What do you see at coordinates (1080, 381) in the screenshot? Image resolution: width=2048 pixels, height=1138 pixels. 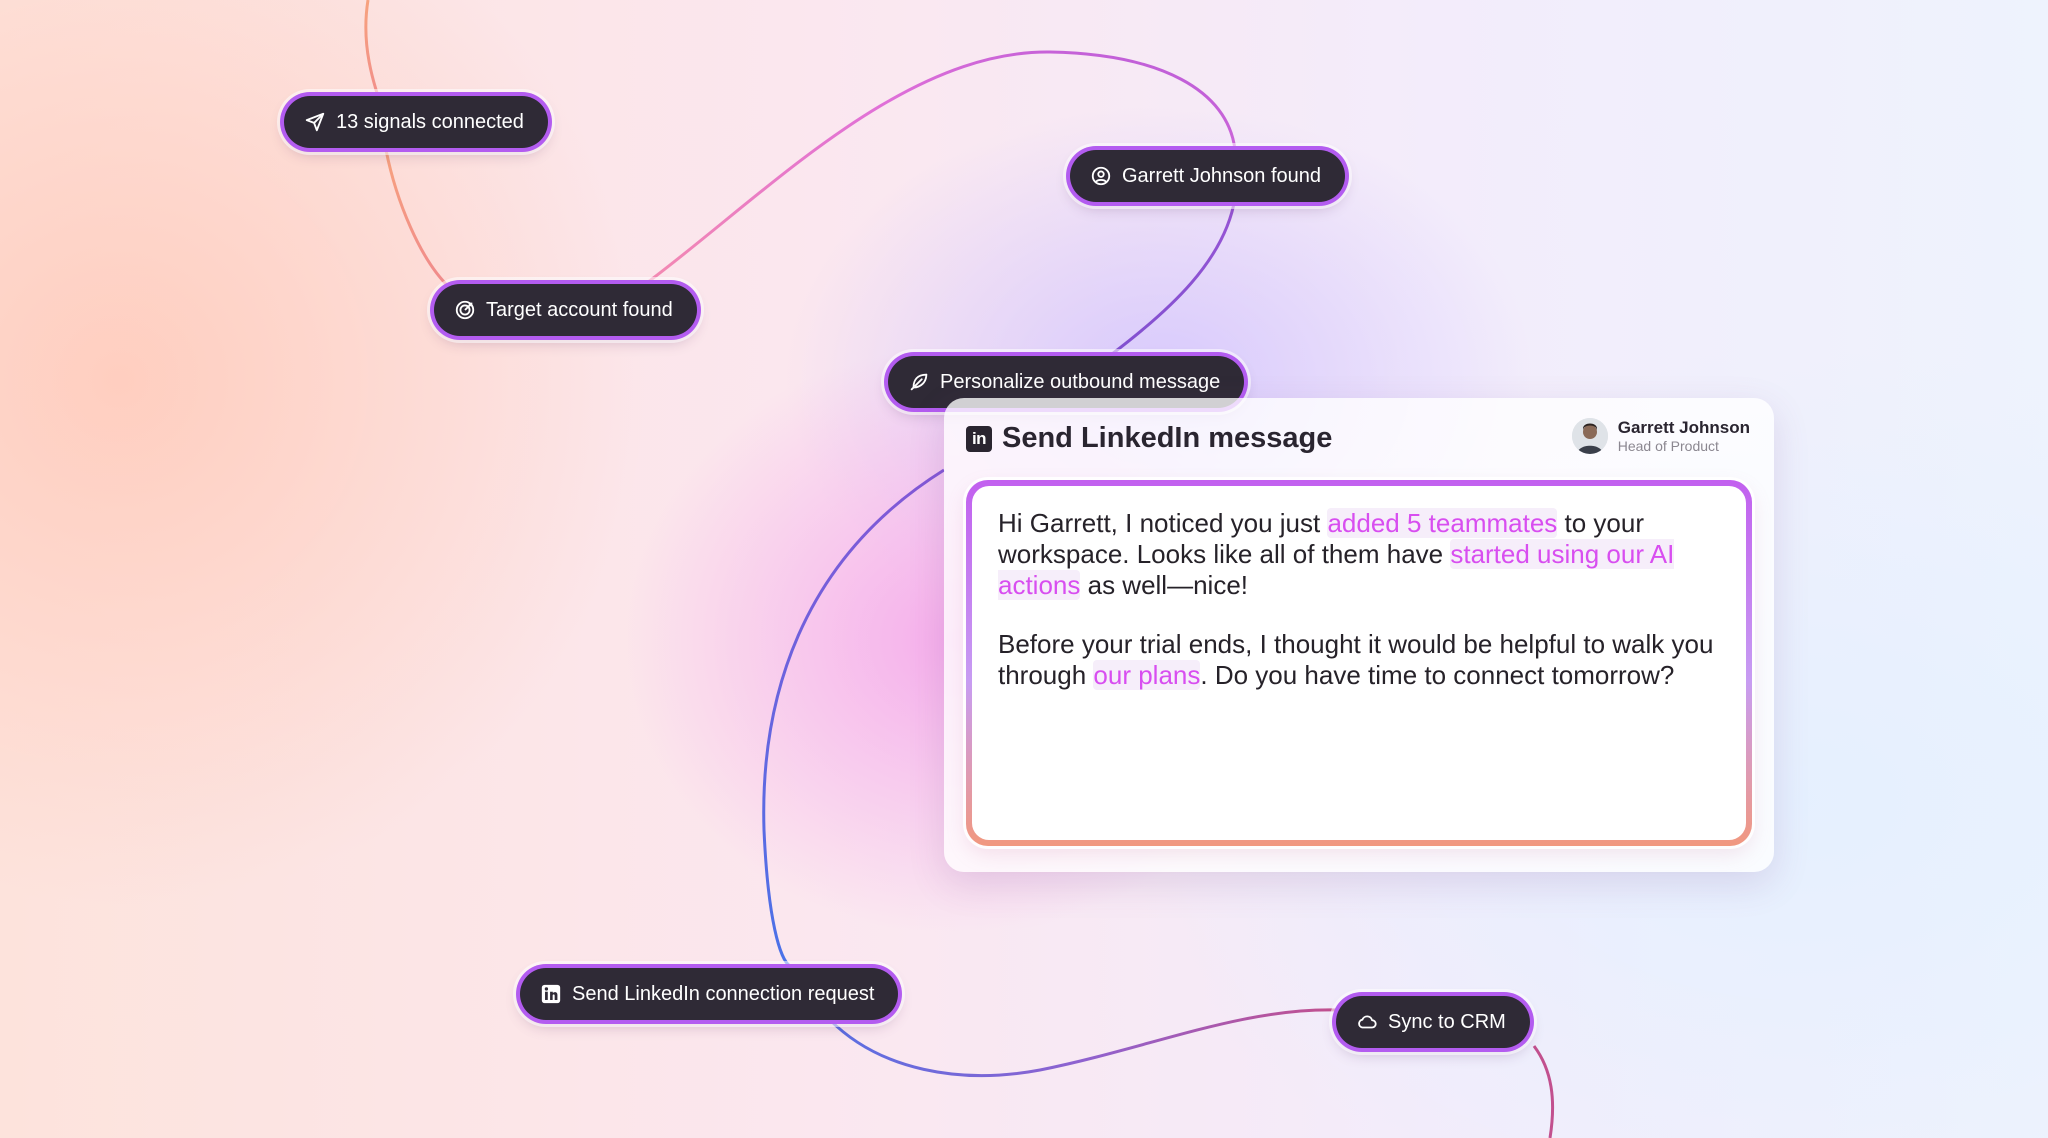 I see `node-label: Personalize outbound message` at bounding box center [1080, 381].